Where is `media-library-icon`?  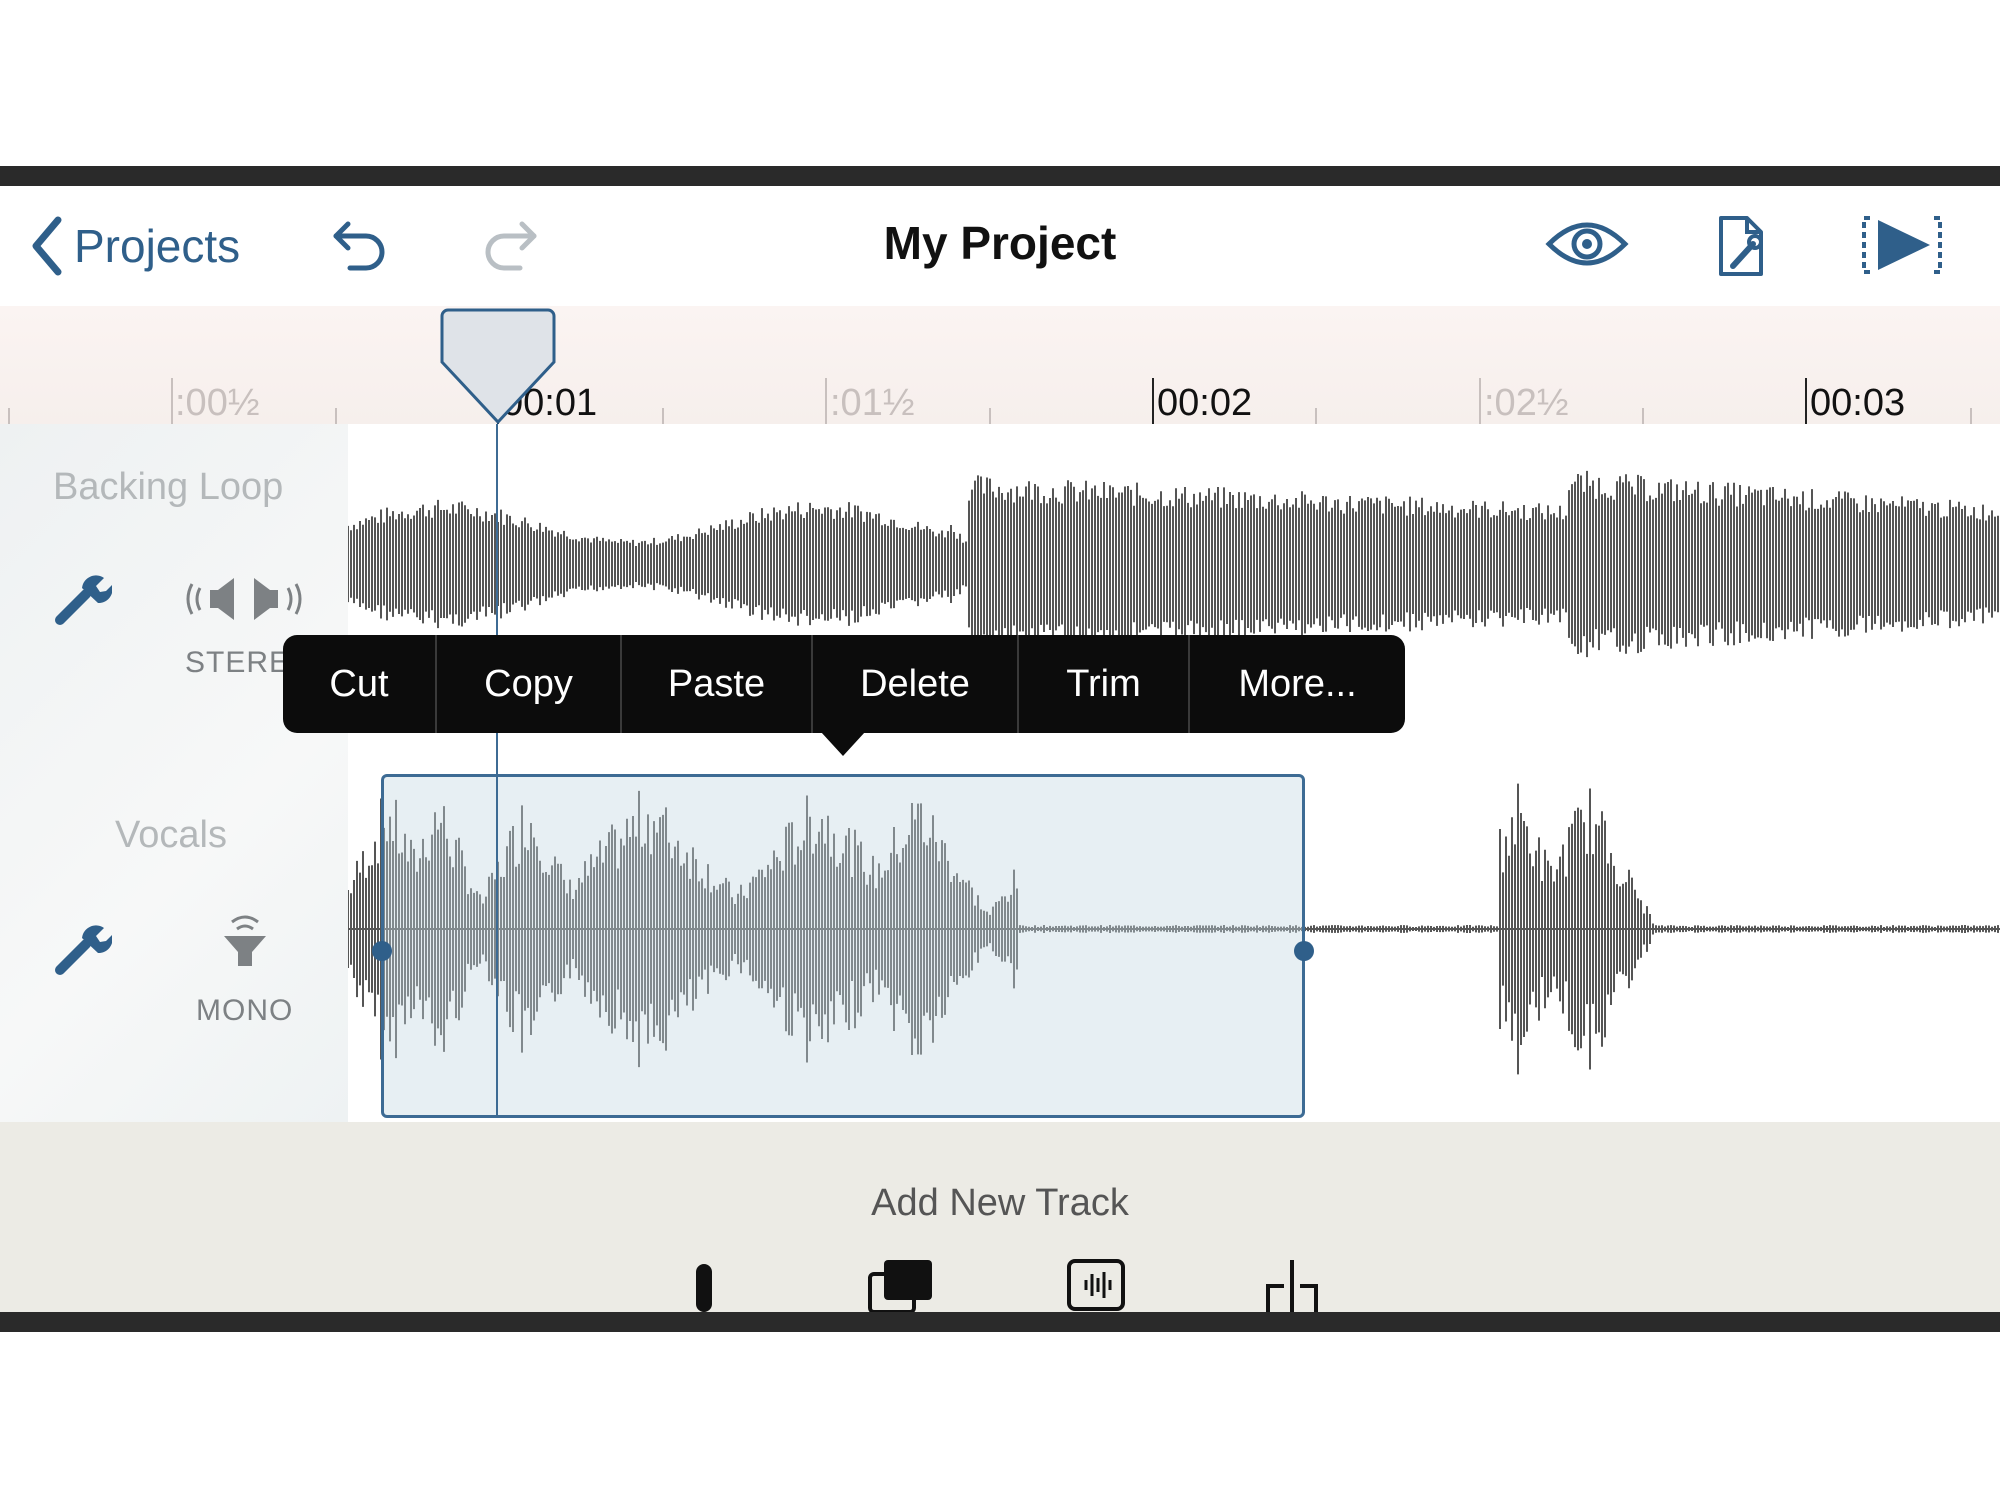
media-library-icon is located at coordinates (900, 1286).